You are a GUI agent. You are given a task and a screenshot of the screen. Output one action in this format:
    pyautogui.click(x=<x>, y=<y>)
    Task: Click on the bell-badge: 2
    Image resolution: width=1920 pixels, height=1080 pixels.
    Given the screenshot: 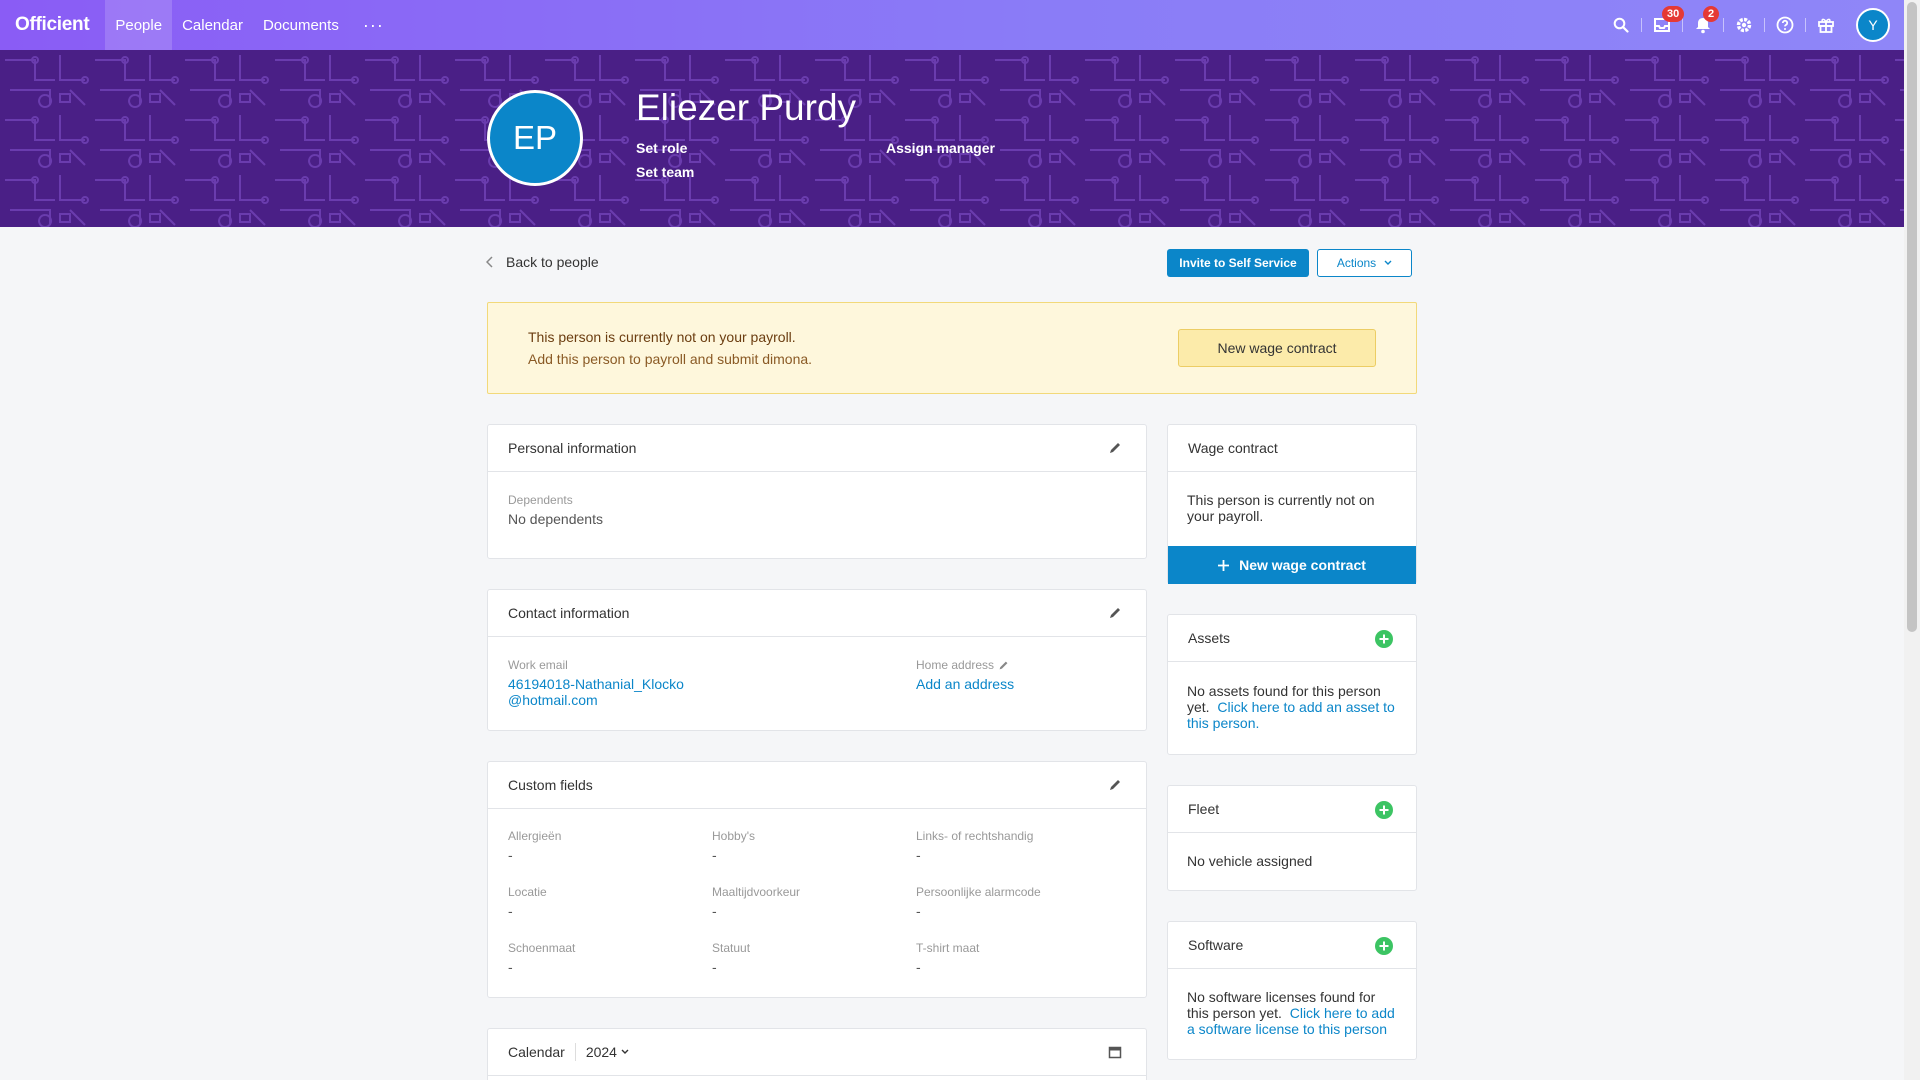 What is the action you would take?
    pyautogui.click(x=1711, y=14)
    